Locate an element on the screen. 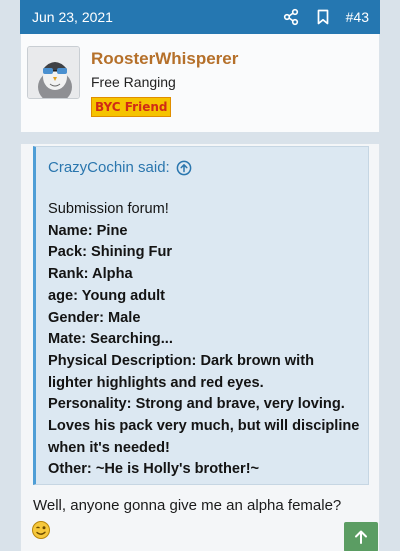  bookmark-icon is located at coordinates (323, 17).